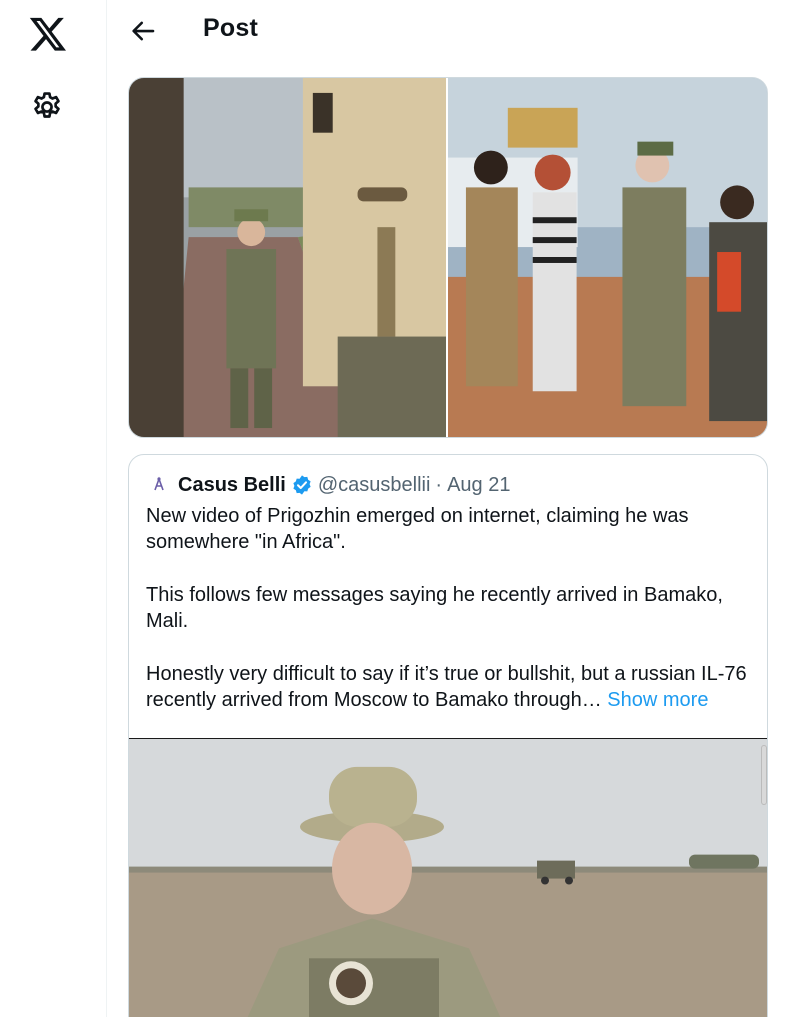  I want to click on author-name: Casus Belli, so click(232, 485).